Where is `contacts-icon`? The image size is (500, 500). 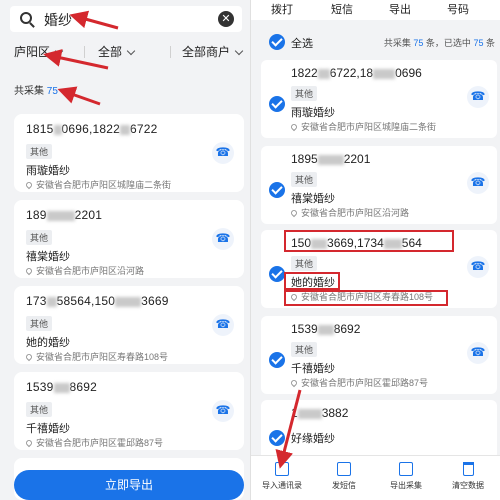
contacts-icon is located at coordinates (282, 469).